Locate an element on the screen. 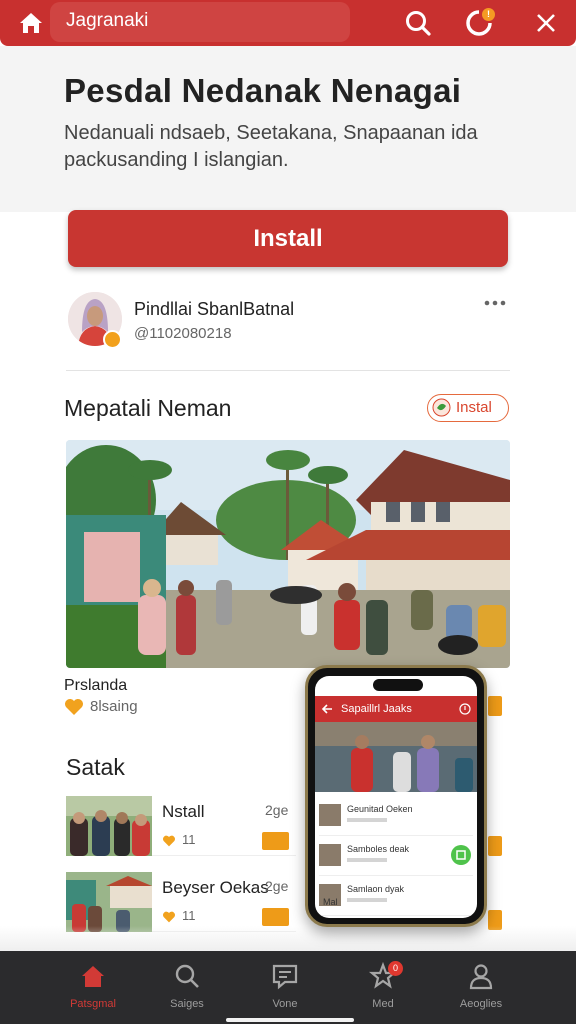  phone-item-title: Geunitad Oeken is located at coordinates (380, 809).